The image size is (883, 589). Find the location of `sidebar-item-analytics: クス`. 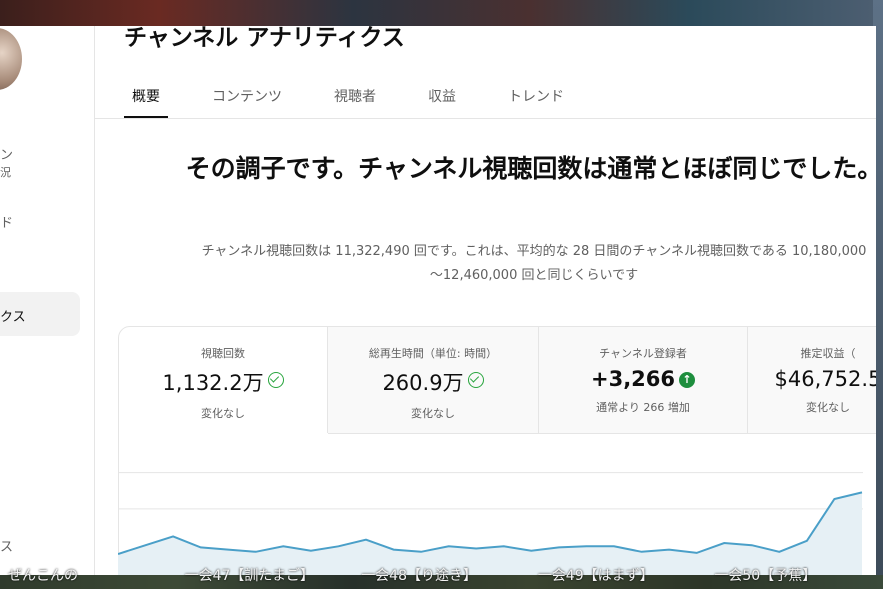

sidebar-item-analytics: クス is located at coordinates (13, 315).